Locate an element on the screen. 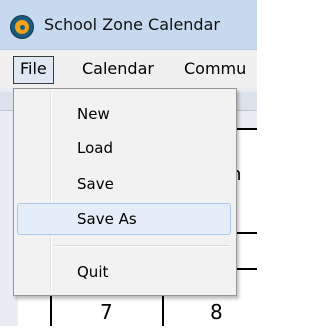  menu-item-save-as: Save As is located at coordinates (124, 219).